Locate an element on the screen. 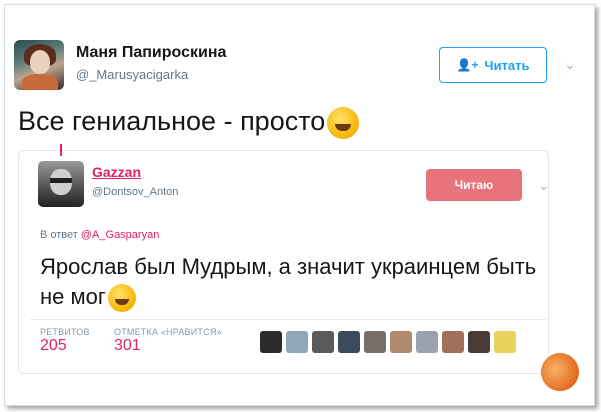 This screenshot has height=412, width=601. liker-avatars is located at coordinates (388, 342).